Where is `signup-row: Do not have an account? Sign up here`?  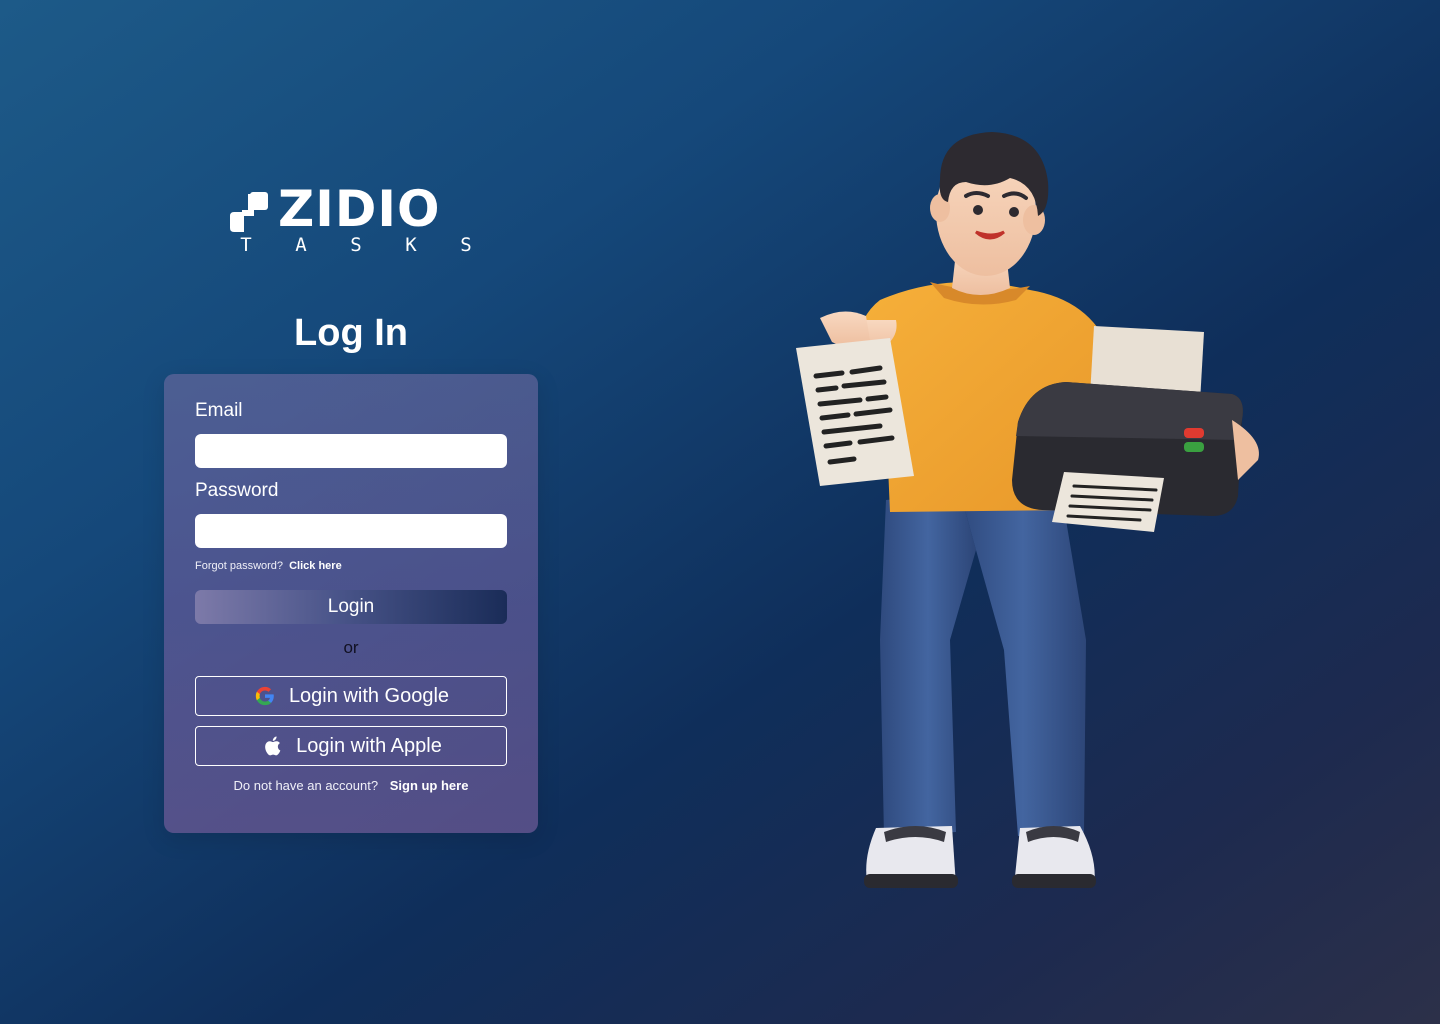 signup-row: Do not have an account? Sign up here is located at coordinates (351, 785).